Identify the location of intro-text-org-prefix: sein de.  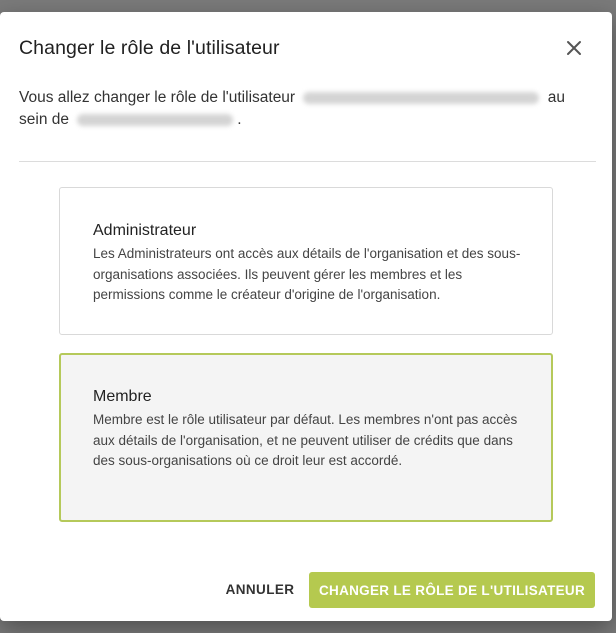
(44, 119).